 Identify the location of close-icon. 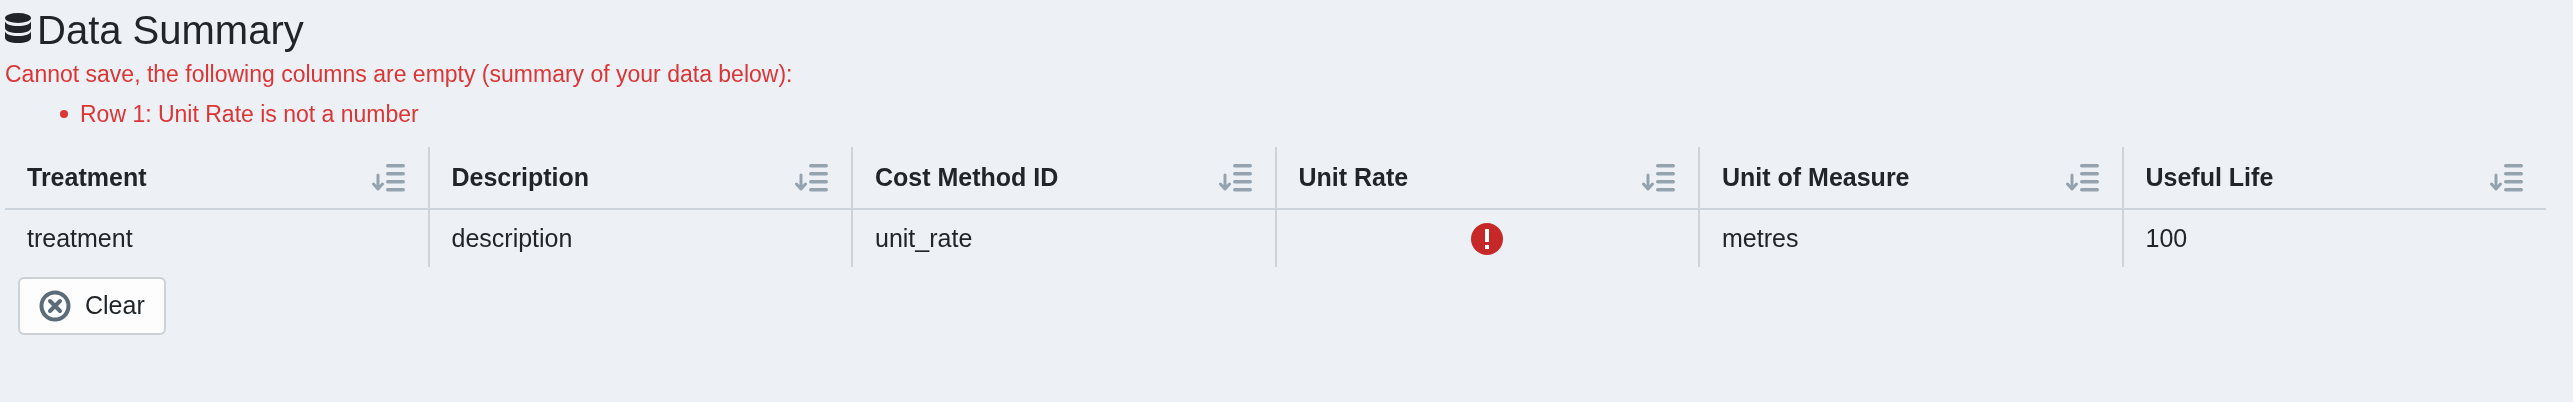
(55, 306).